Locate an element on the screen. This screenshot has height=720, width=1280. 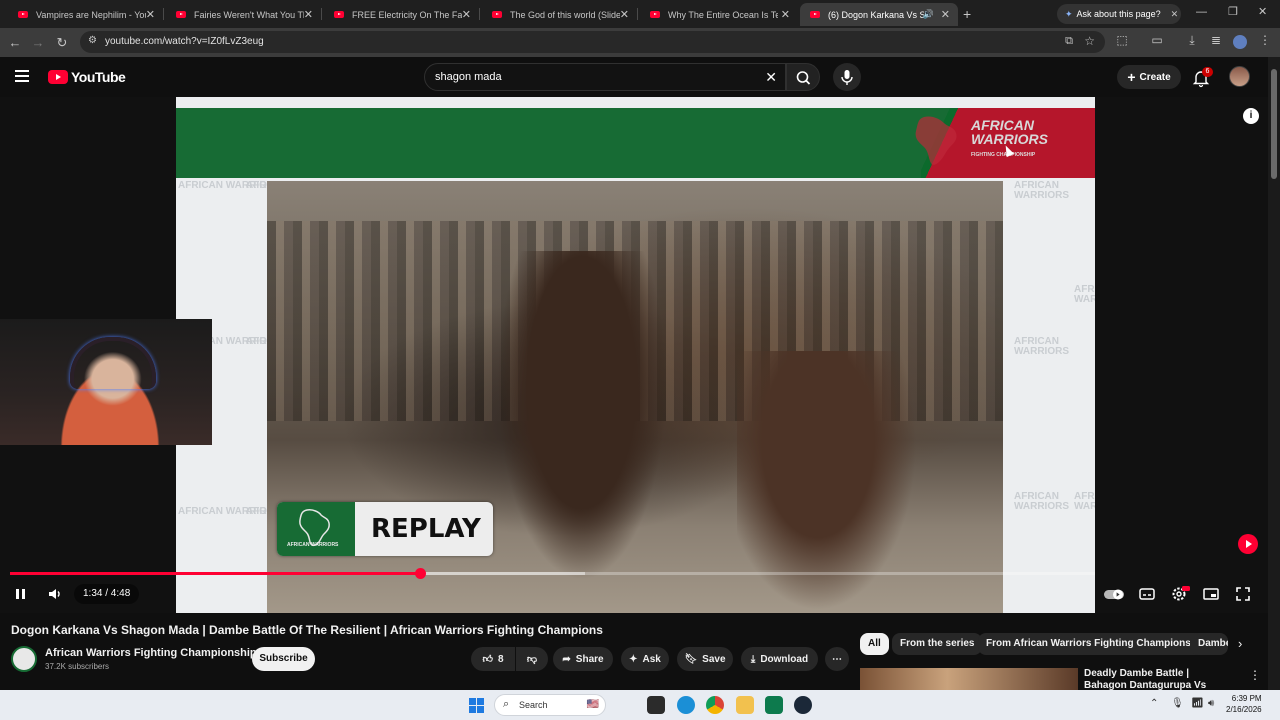
taskbar-search: ⌕ Search 🇺🇸 is located at coordinates (550, 705).